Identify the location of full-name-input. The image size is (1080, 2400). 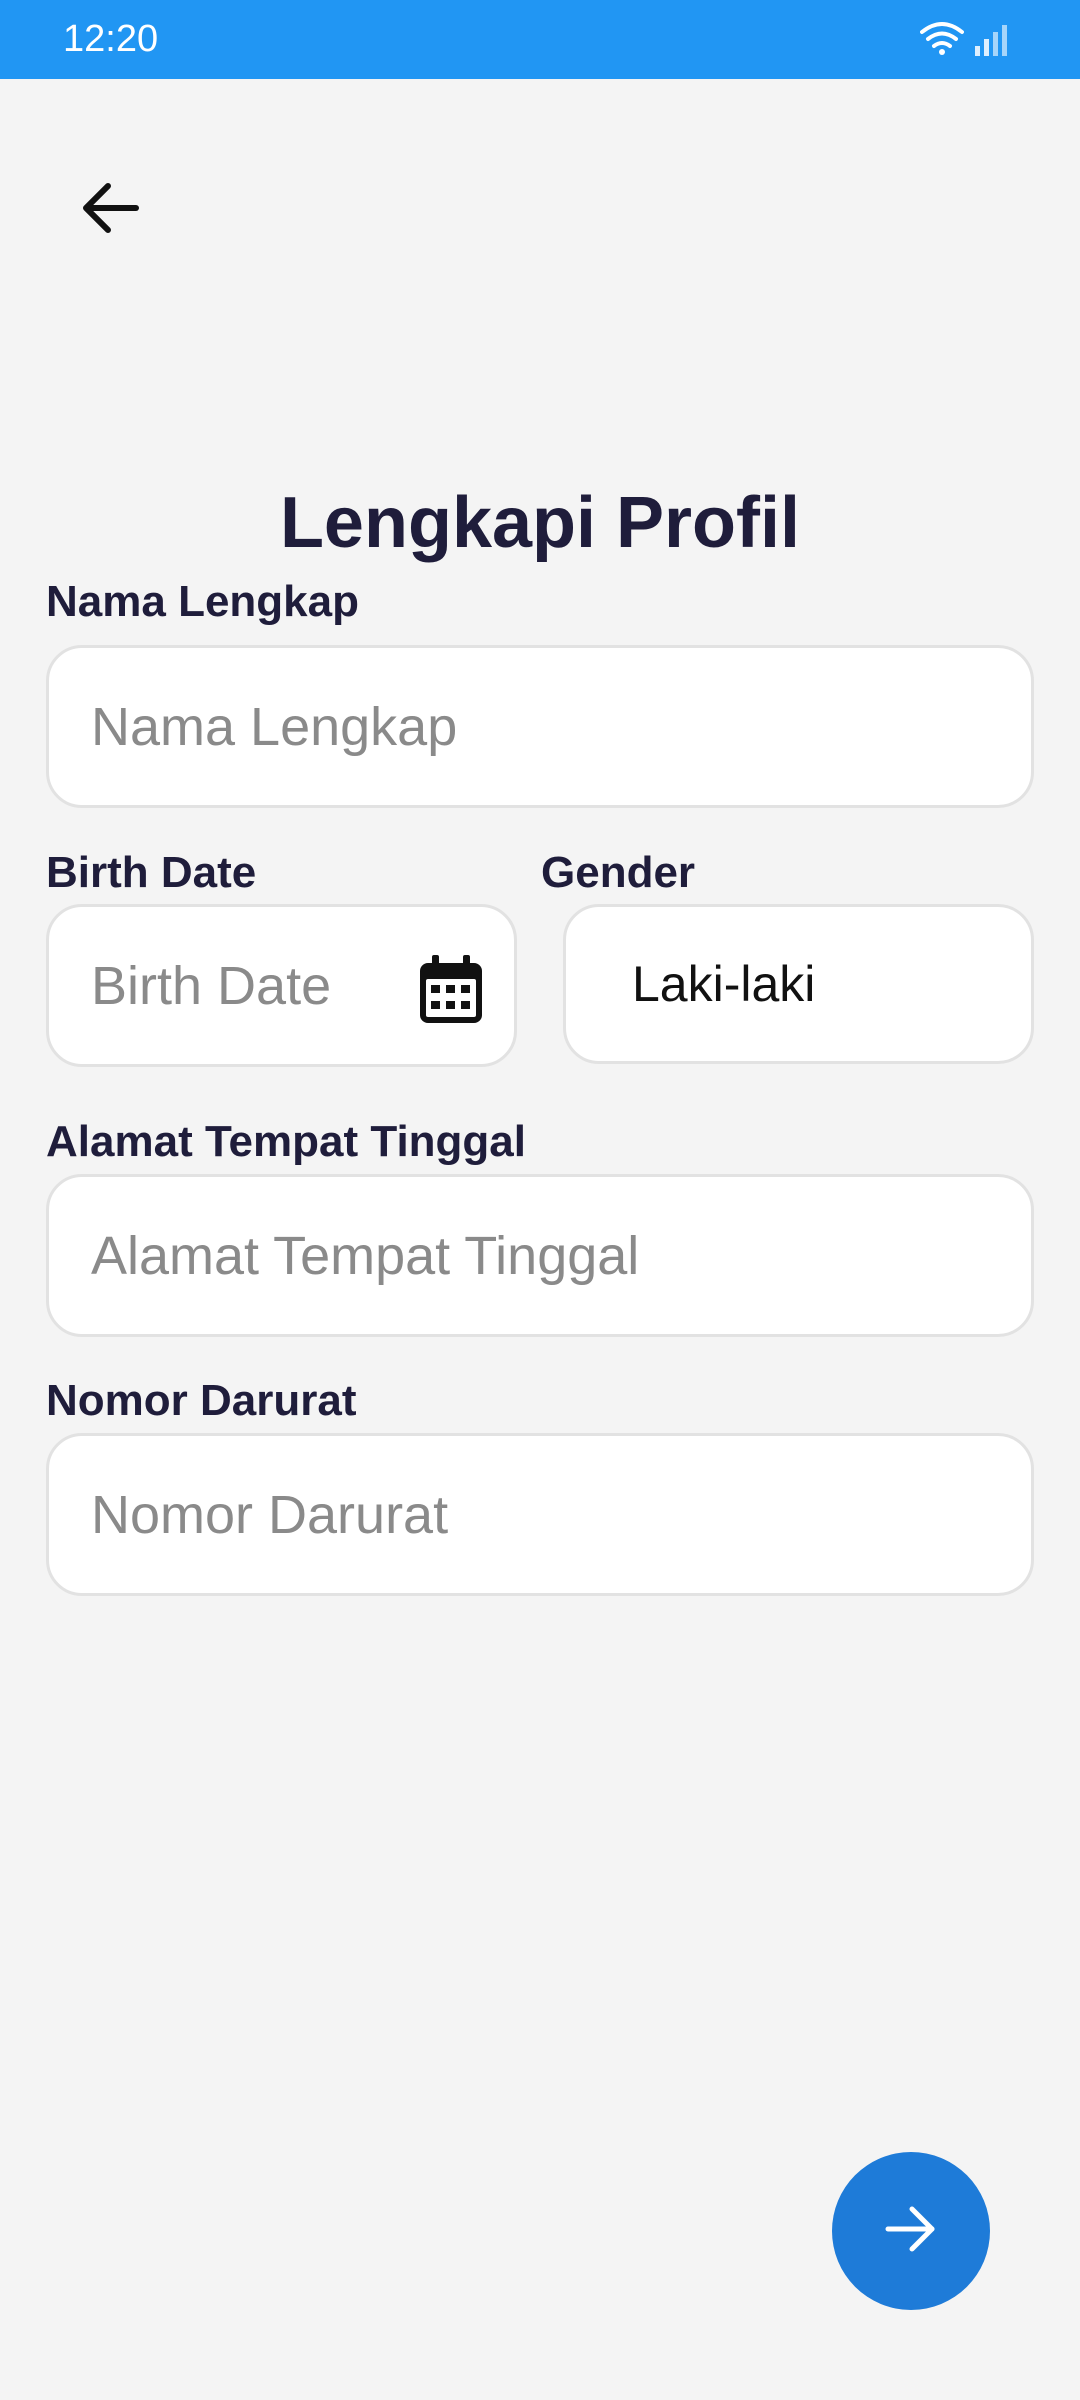
(540, 726).